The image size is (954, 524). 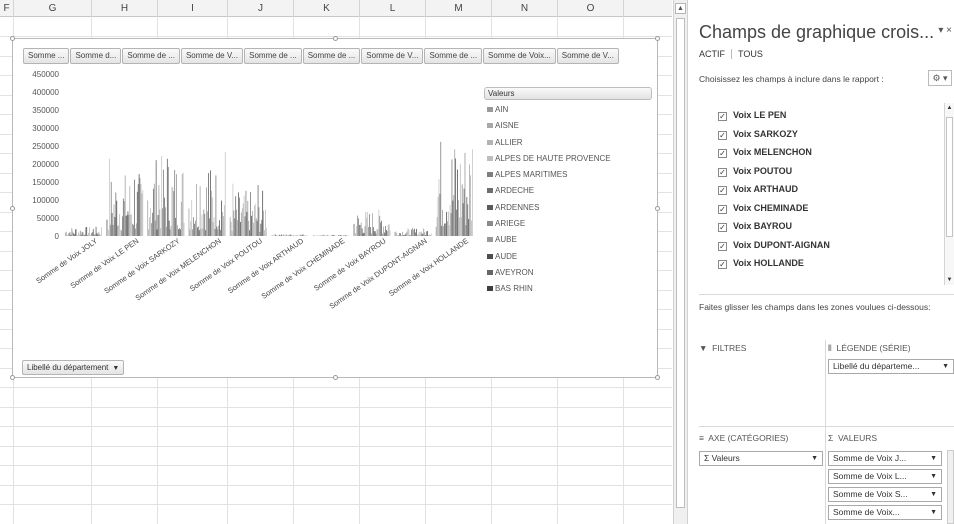 I want to click on column-header: O, so click(x=591, y=8).